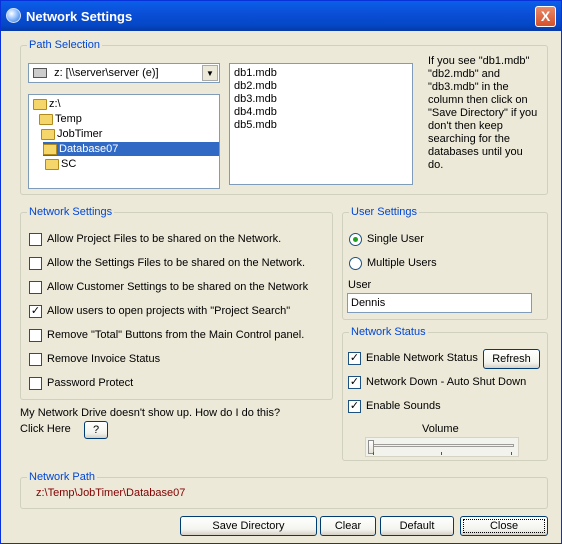 Image resolution: width=562 pixels, height=544 pixels. I want to click on volume-label: Volume, so click(440, 429).